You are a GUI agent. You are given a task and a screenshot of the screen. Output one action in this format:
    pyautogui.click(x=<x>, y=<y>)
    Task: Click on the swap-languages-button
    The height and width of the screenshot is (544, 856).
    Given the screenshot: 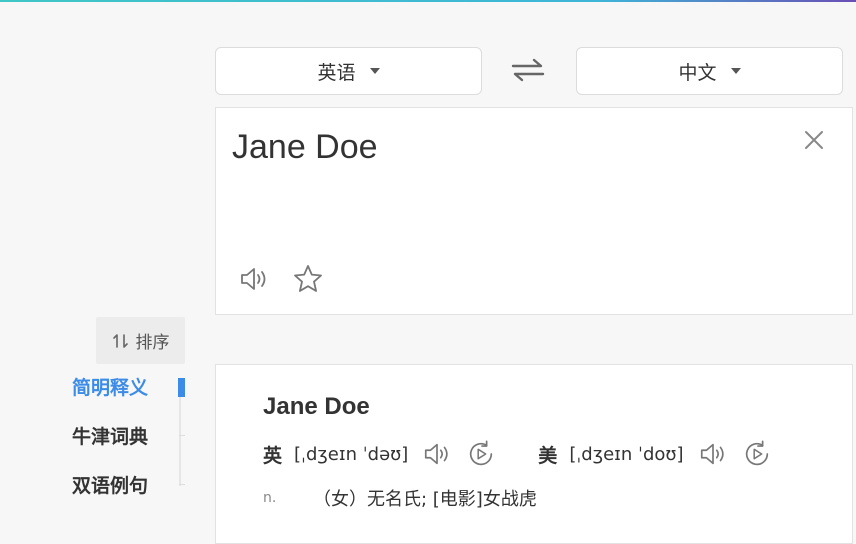 What is the action you would take?
    pyautogui.click(x=528, y=70)
    